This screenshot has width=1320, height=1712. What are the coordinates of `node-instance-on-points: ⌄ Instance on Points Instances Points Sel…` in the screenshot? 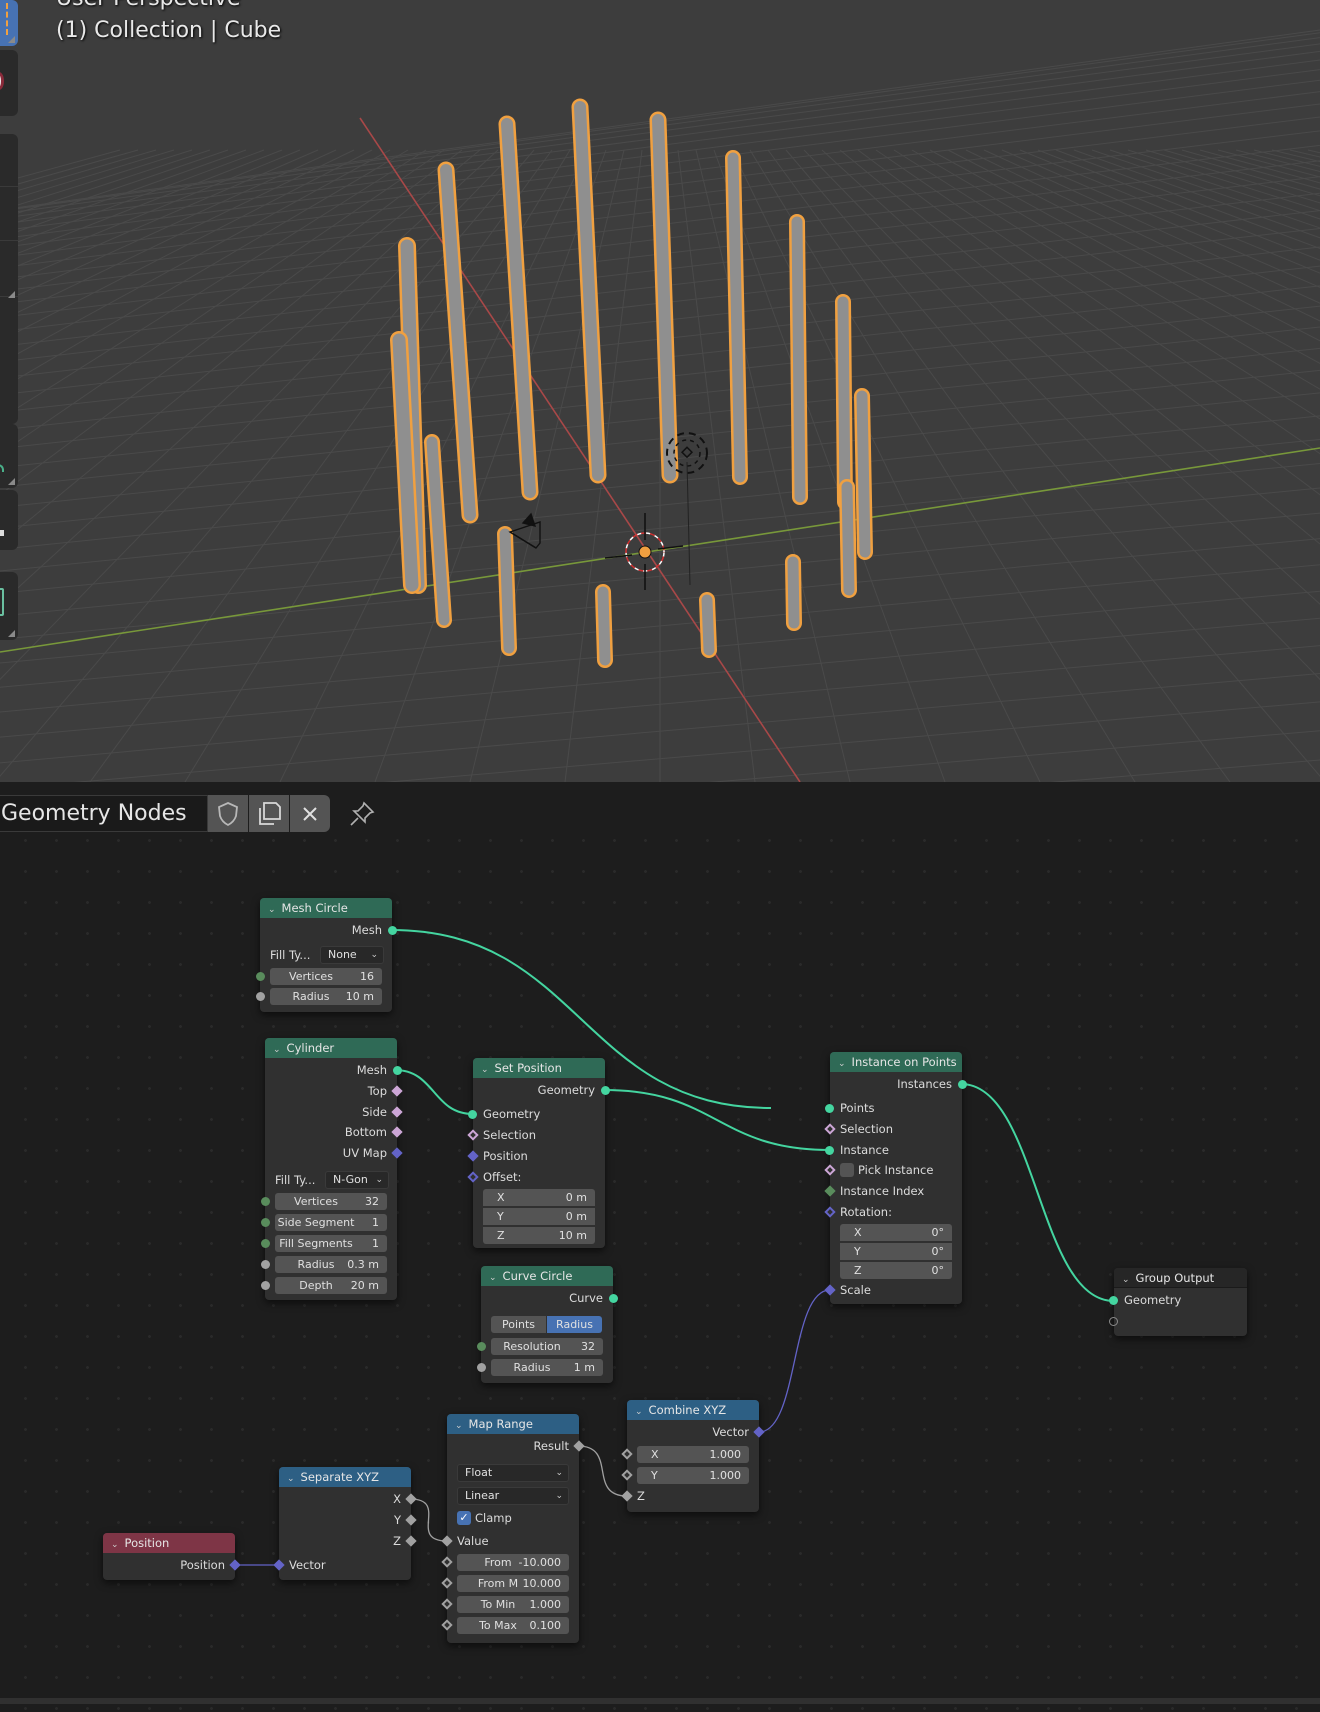 It's located at (895, 1178).